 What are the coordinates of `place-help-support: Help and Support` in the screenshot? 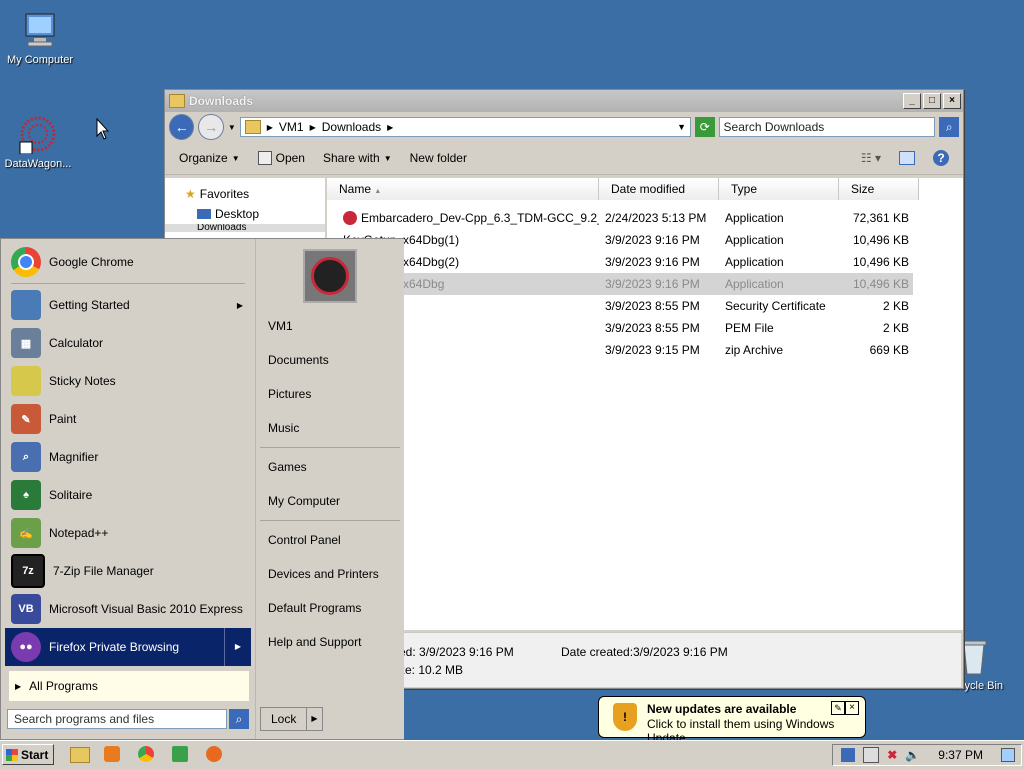 It's located at (330, 642).